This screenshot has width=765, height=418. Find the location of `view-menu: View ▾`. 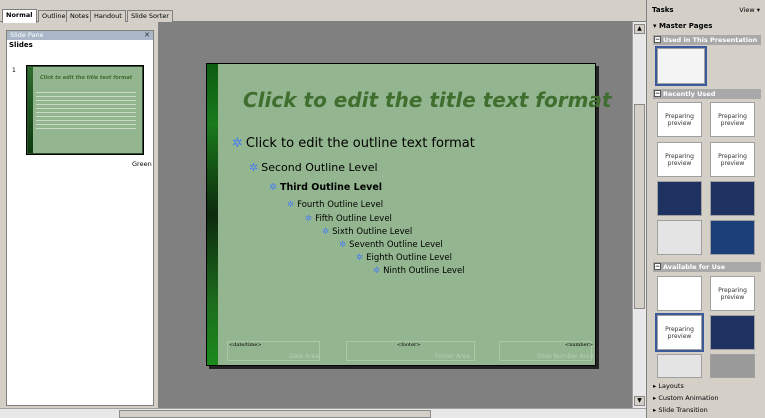

view-menu: View ▾ is located at coordinates (749, 10).